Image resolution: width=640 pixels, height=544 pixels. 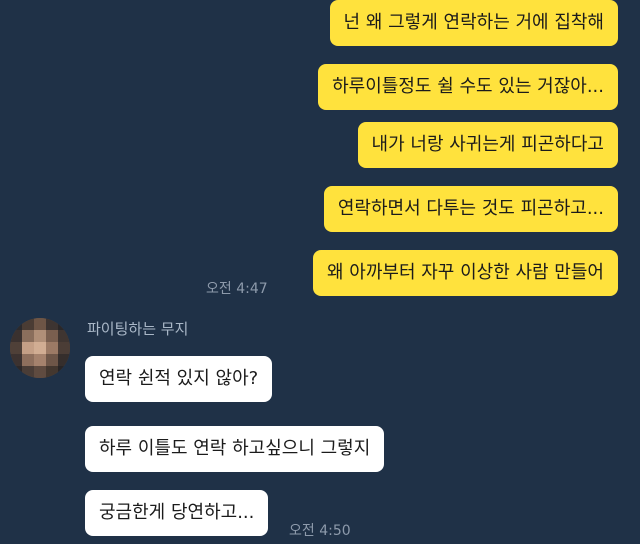 What do you see at coordinates (235, 449) in the screenshot?
I see `received-message: 하루 이틀도 연락 하고싶으니 그렇지` at bounding box center [235, 449].